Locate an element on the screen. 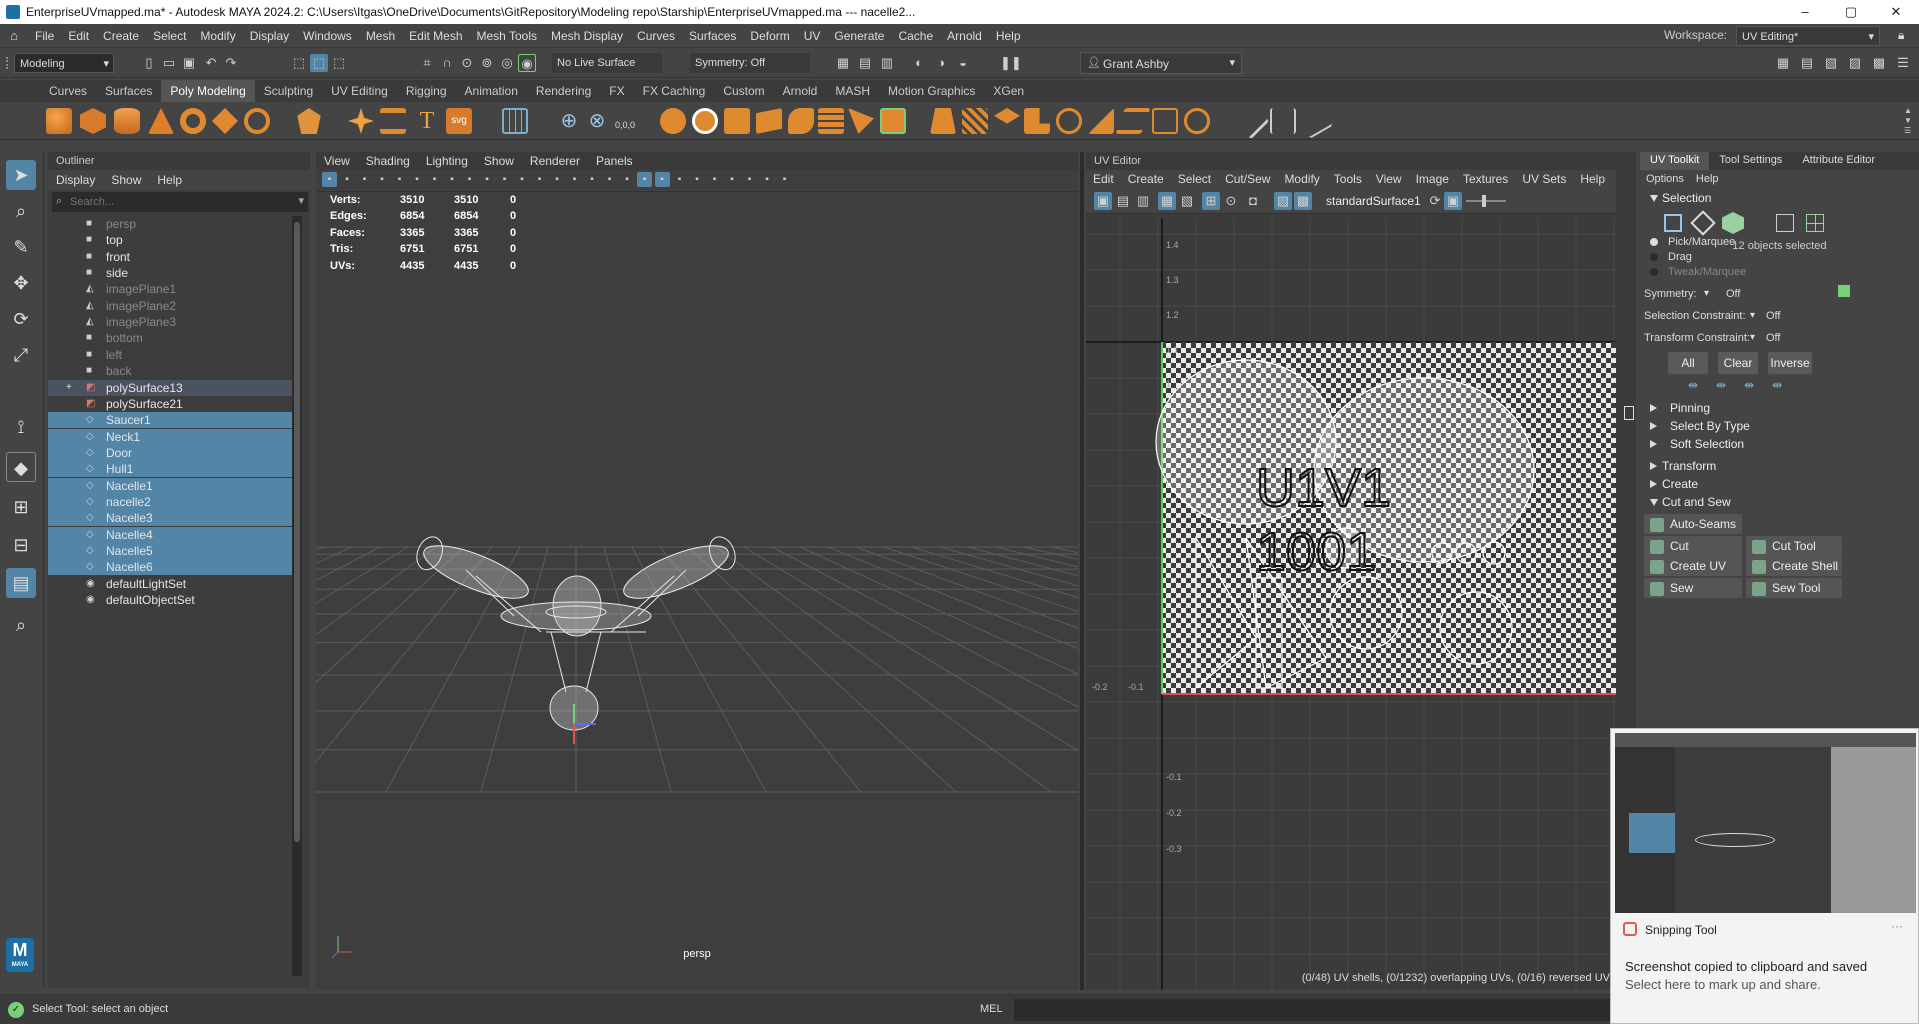 Image resolution: width=1919 pixels, height=1024 pixels. grow-shrink-icons: ⇹⇹⇹⇹ is located at coordinates (1744, 385).